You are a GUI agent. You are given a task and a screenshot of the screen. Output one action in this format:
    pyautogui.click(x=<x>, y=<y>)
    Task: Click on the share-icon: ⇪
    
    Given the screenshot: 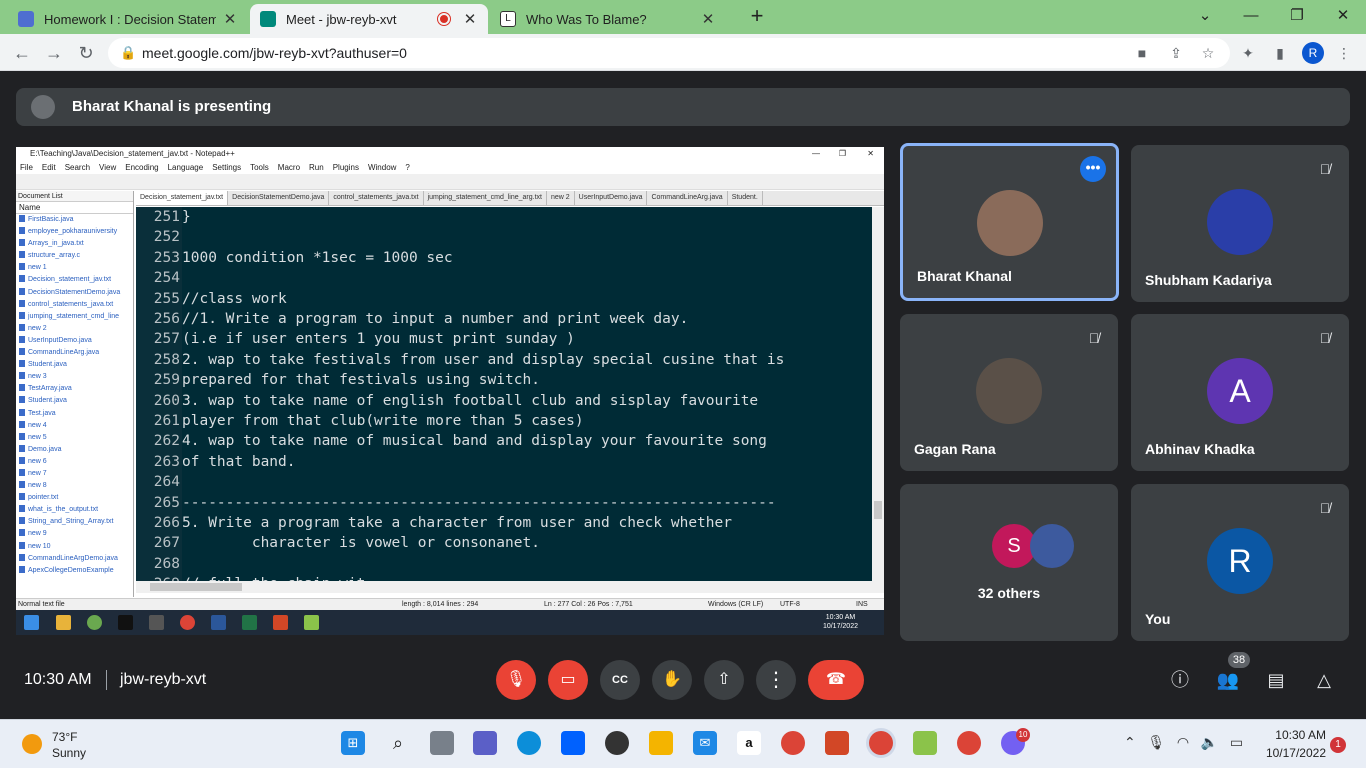 What is the action you would take?
    pyautogui.click(x=1176, y=53)
    